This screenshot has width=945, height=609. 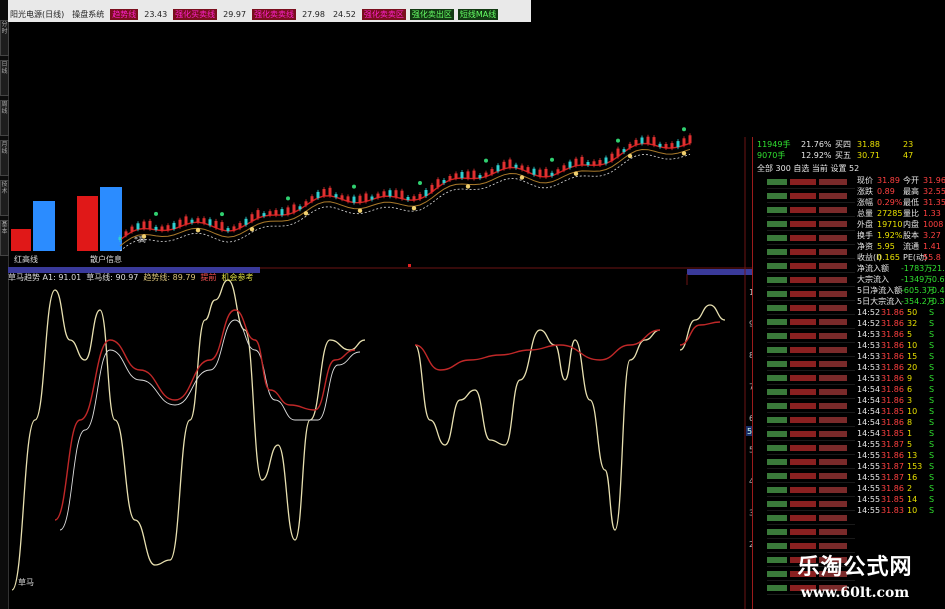 What do you see at coordinates (912, 367) in the screenshot?
I see `quote-cell: 20` at bounding box center [912, 367].